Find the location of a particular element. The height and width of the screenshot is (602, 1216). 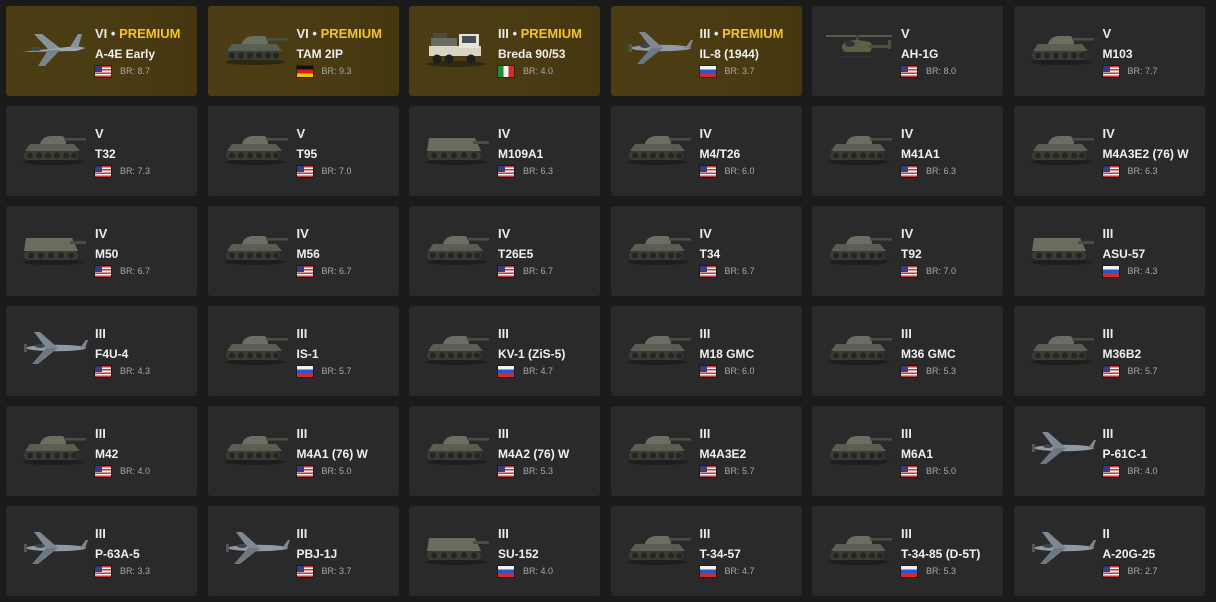

vehicle-name: IL-8 (1944) is located at coordinates (729, 54).